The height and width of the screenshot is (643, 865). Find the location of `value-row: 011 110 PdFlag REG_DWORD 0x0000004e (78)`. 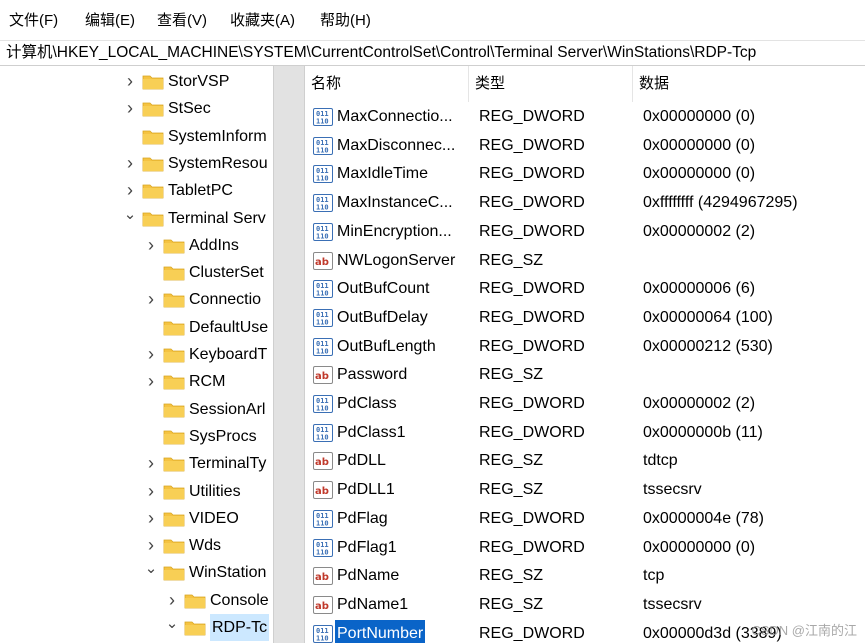

value-row: 011 110 PdFlag REG_DWORD 0x0000004e (78) is located at coordinates (585, 519).